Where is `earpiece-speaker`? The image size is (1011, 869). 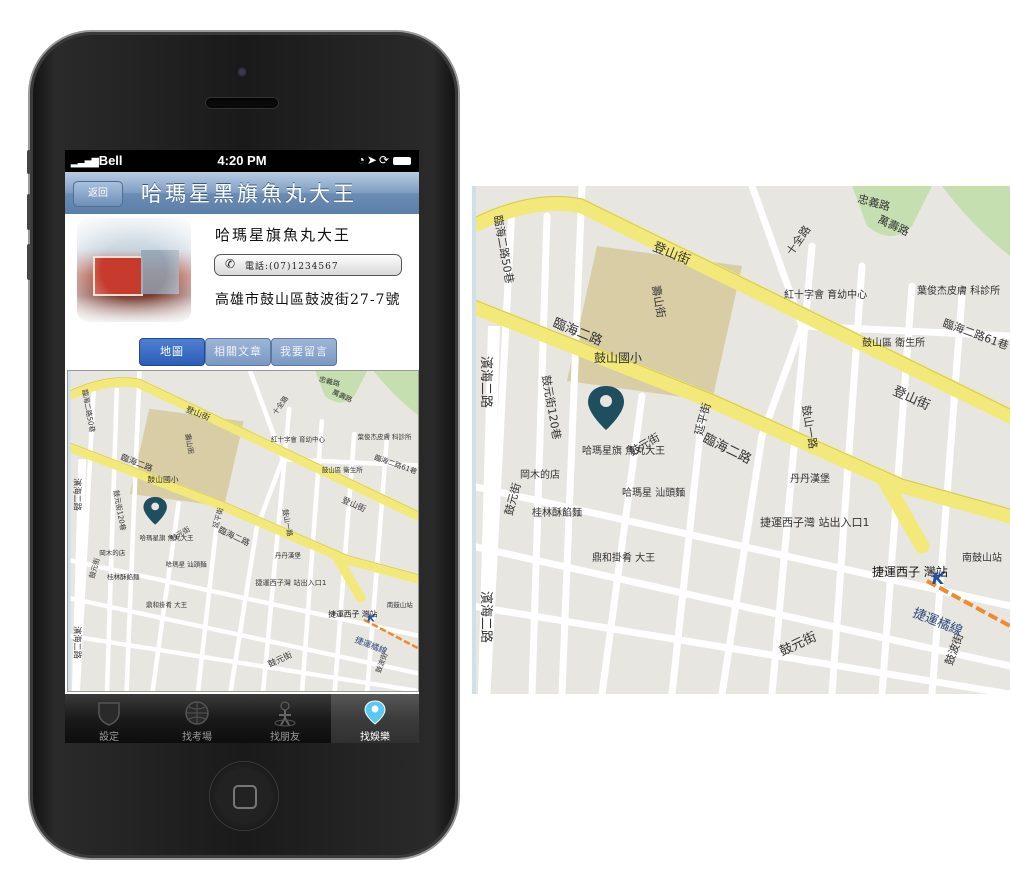
earpiece-speaker is located at coordinates (242, 103).